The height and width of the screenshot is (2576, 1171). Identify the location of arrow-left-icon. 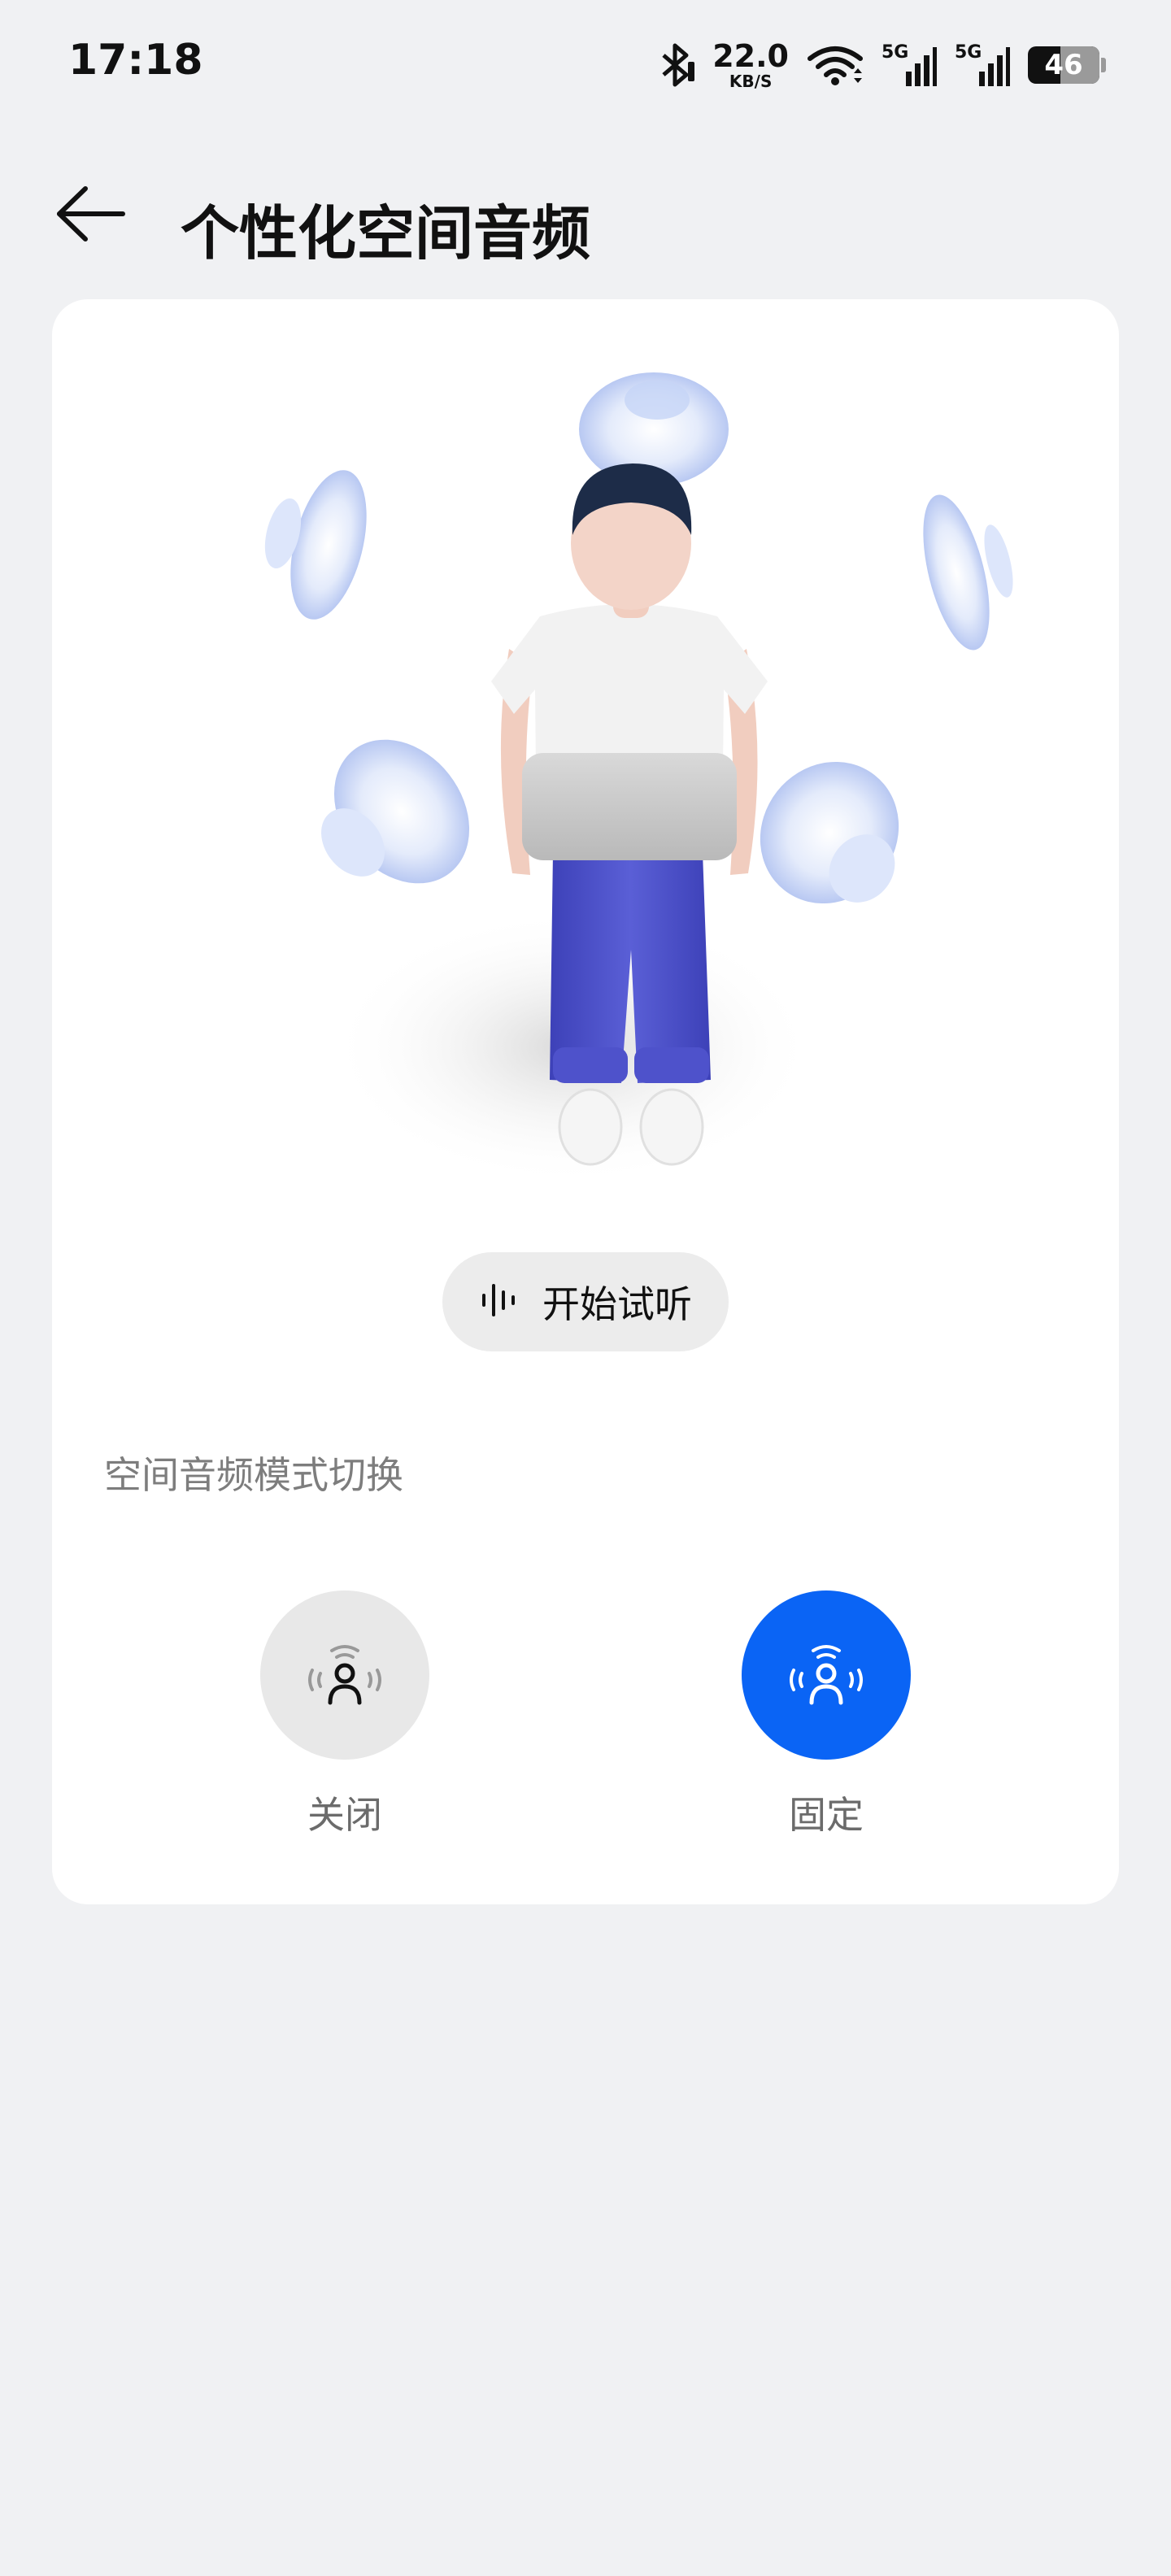
(91, 215).